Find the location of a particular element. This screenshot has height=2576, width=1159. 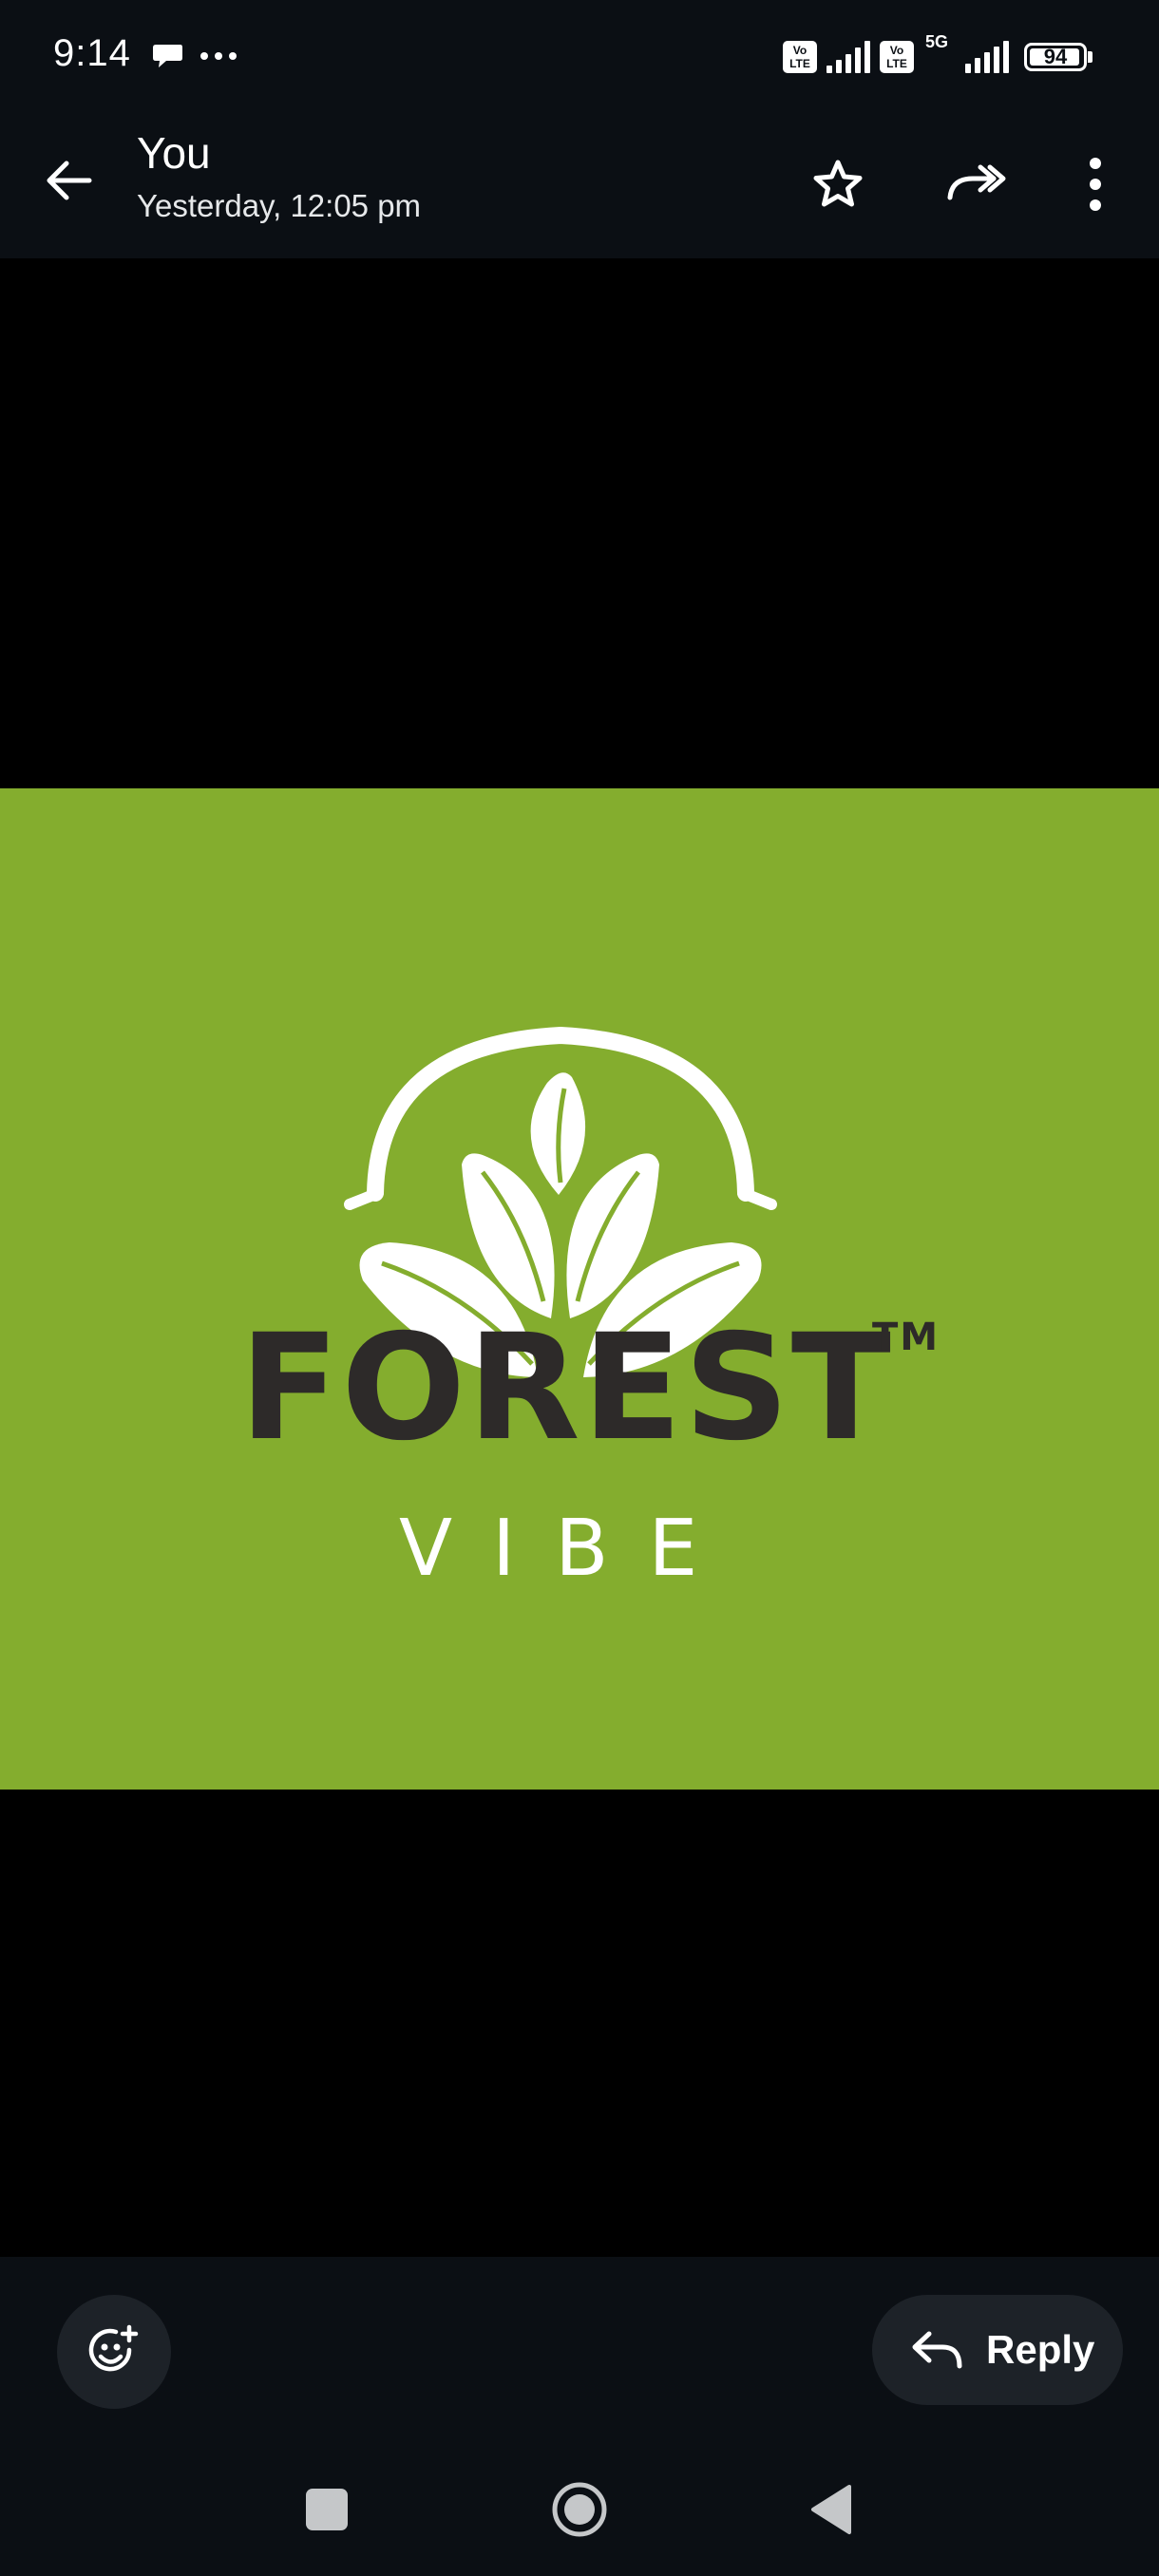

5g-icon: 5G is located at coordinates (939, 54).